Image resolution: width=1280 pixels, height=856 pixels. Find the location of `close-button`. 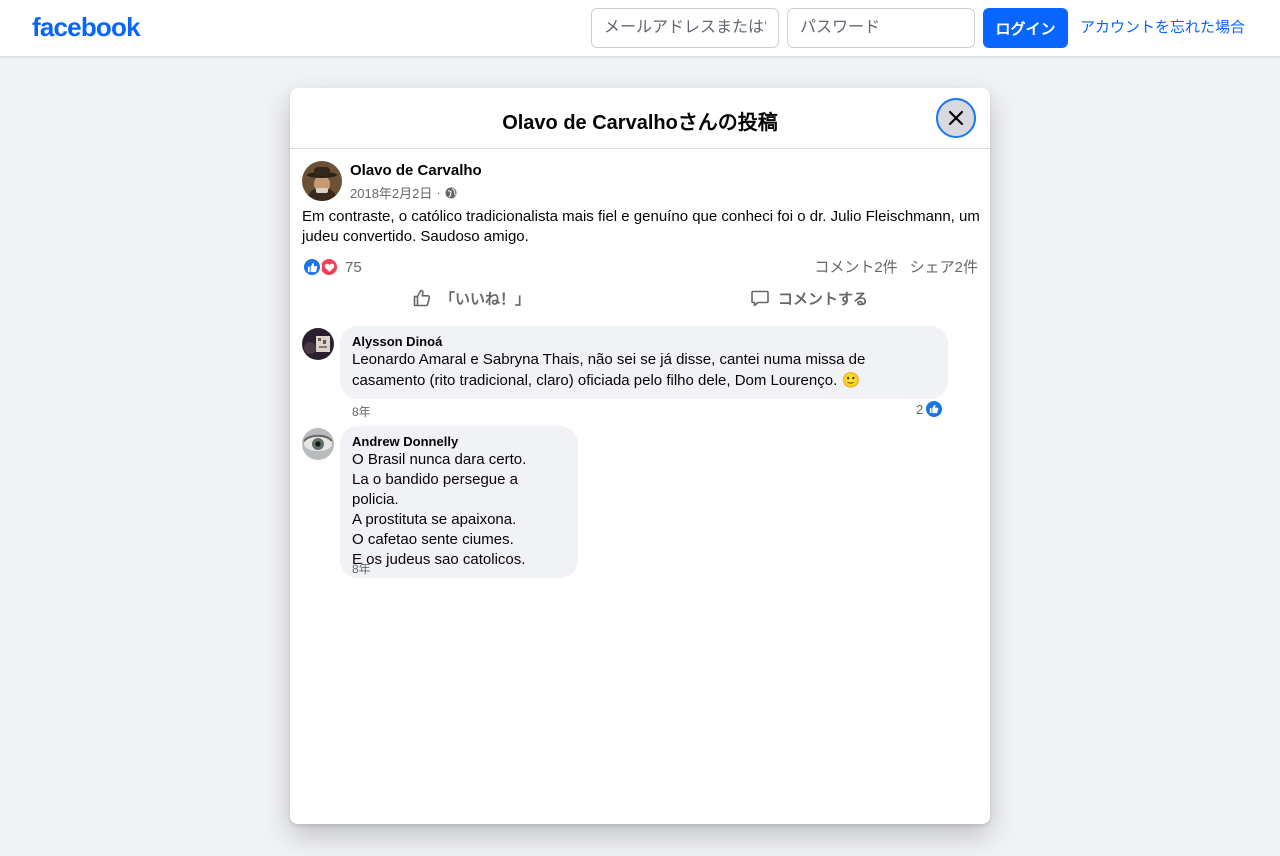

close-button is located at coordinates (956, 118).